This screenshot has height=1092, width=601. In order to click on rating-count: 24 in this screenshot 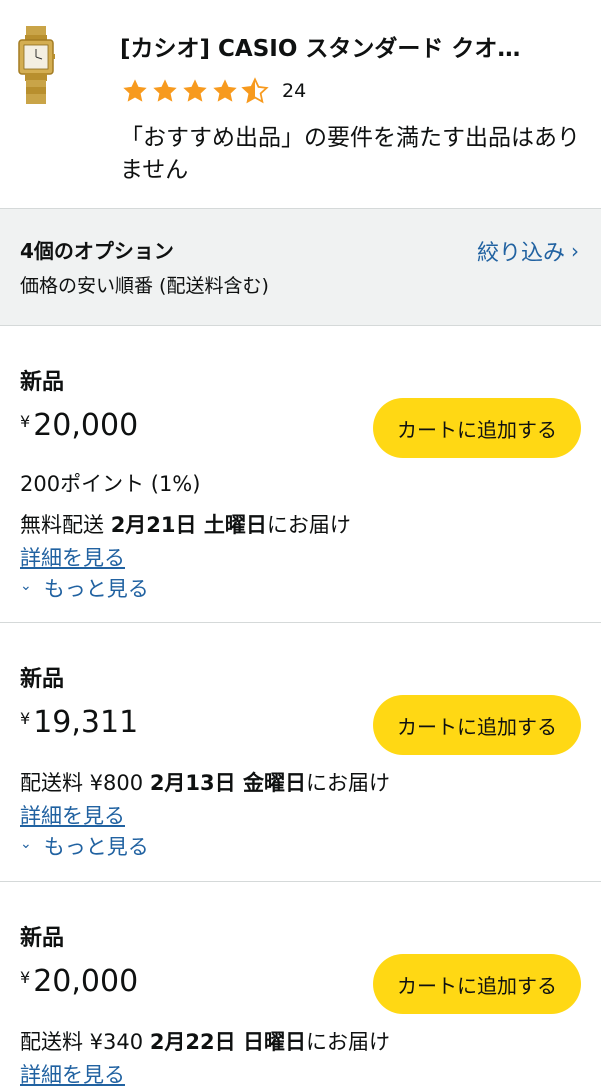, I will do `click(294, 91)`.